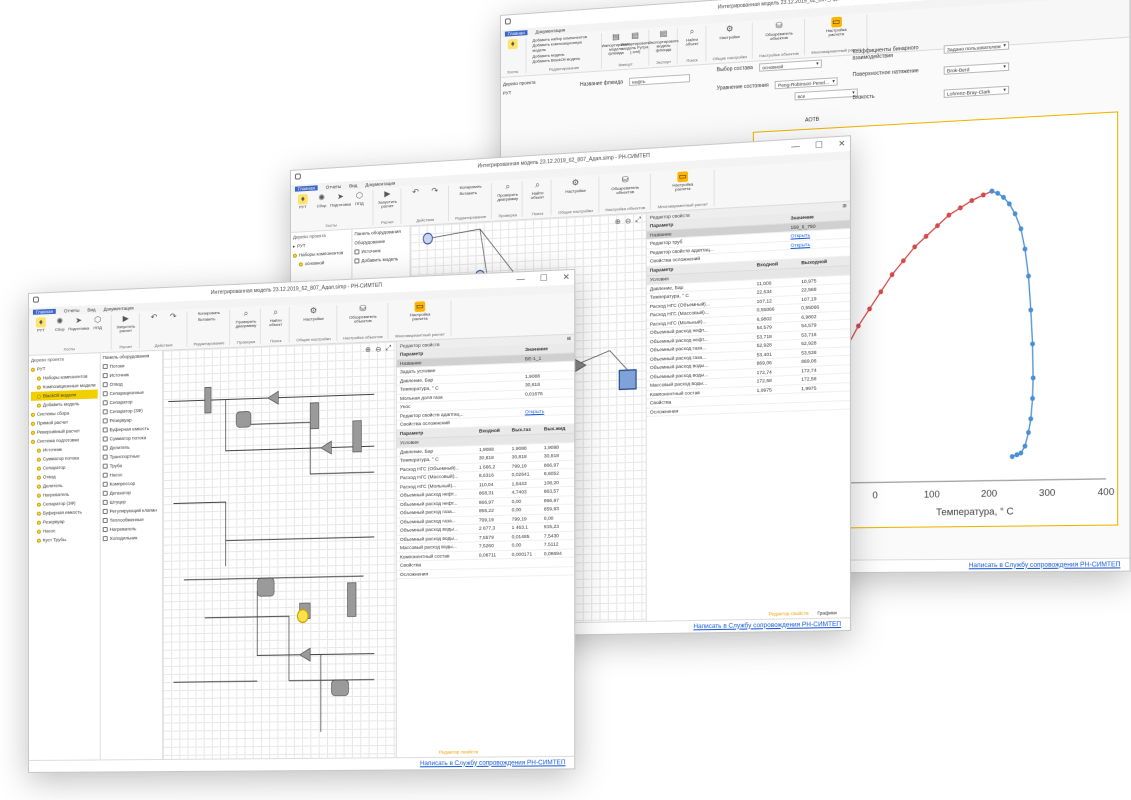  I want to click on tree-item-label: Куст Трубы, so click(54, 540).